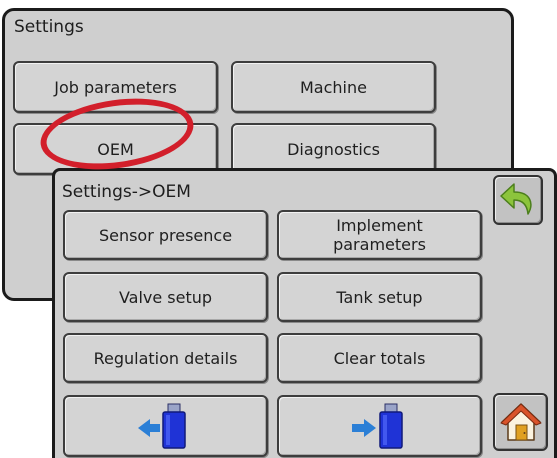 Image resolution: width=557 pixels, height=458 pixels. Describe the element at coordinates (379, 225) in the screenshot. I see `implement-parameters-label-line1: Implement` at that location.